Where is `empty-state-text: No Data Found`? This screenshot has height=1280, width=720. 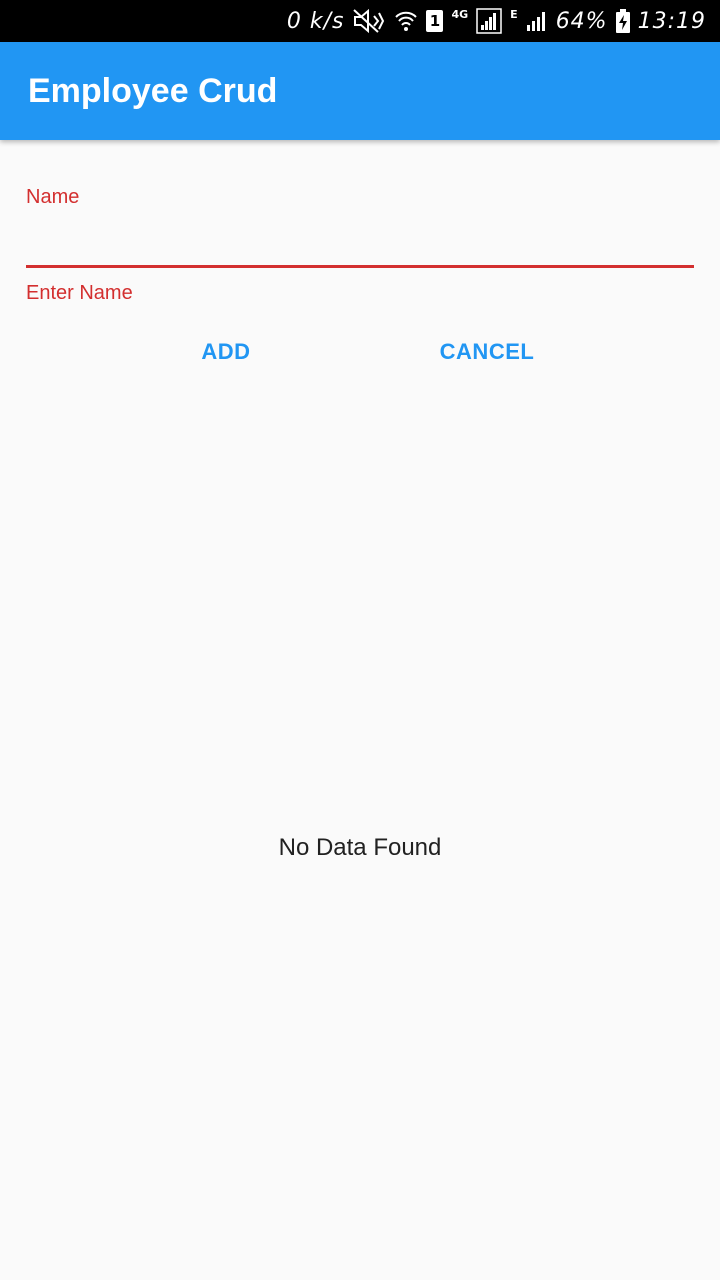
empty-state-text: No Data Found is located at coordinates (360, 847).